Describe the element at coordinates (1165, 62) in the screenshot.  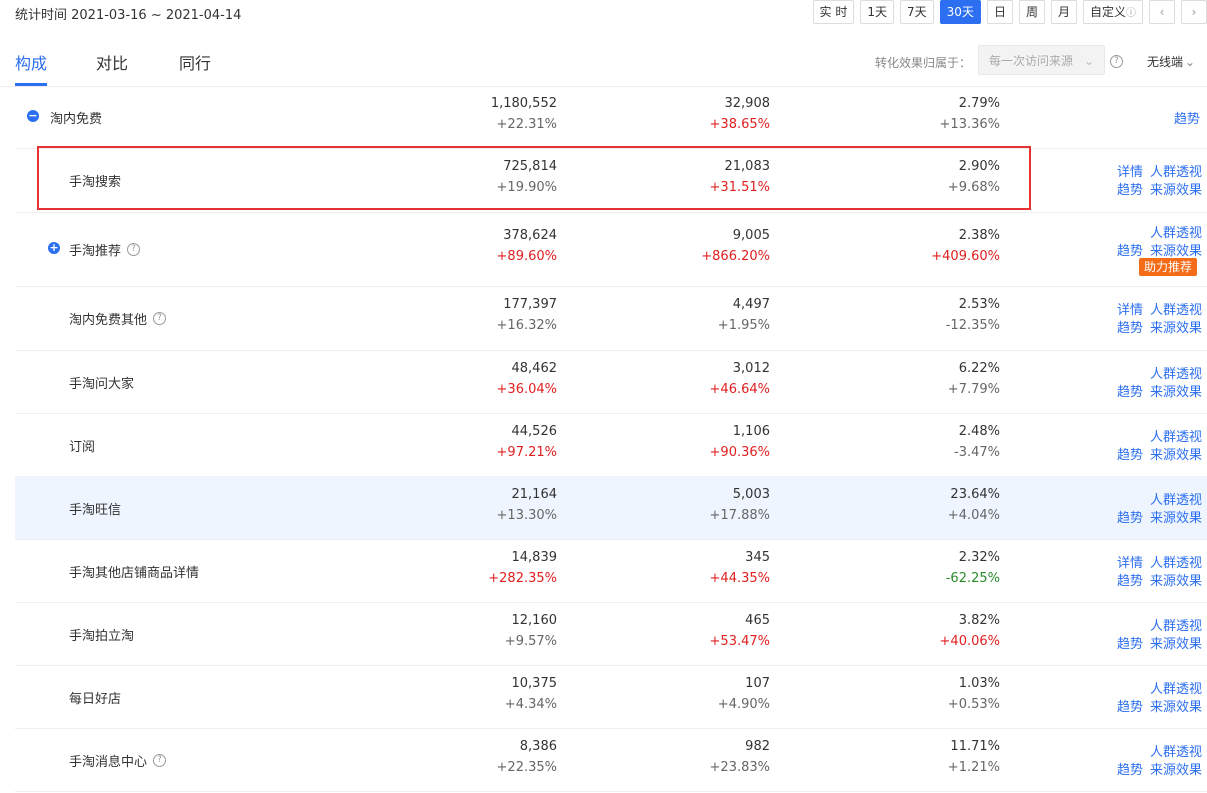
I see `device-label: 无线端` at that location.